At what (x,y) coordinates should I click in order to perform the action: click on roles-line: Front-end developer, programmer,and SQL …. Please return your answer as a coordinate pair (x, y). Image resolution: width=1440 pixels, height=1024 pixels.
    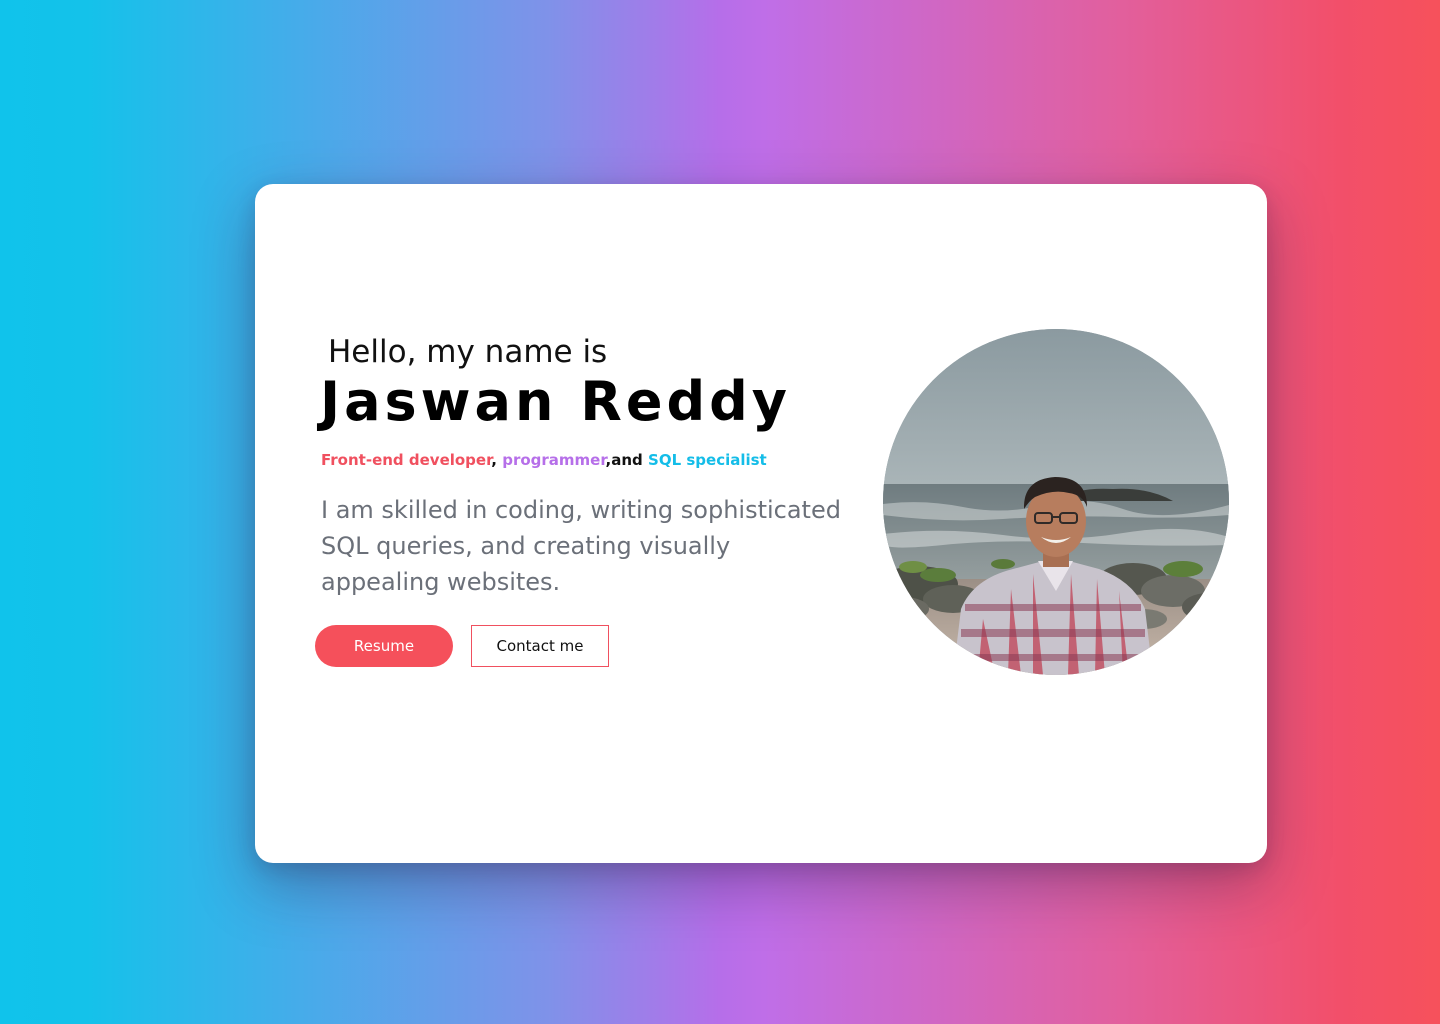
    Looking at the image, I should click on (544, 460).